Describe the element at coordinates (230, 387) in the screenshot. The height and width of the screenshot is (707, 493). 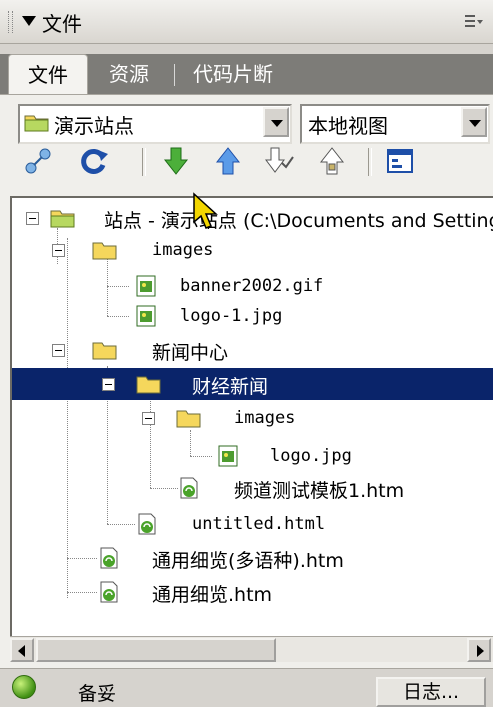
I see `tree-item-label: 财经新闻` at that location.